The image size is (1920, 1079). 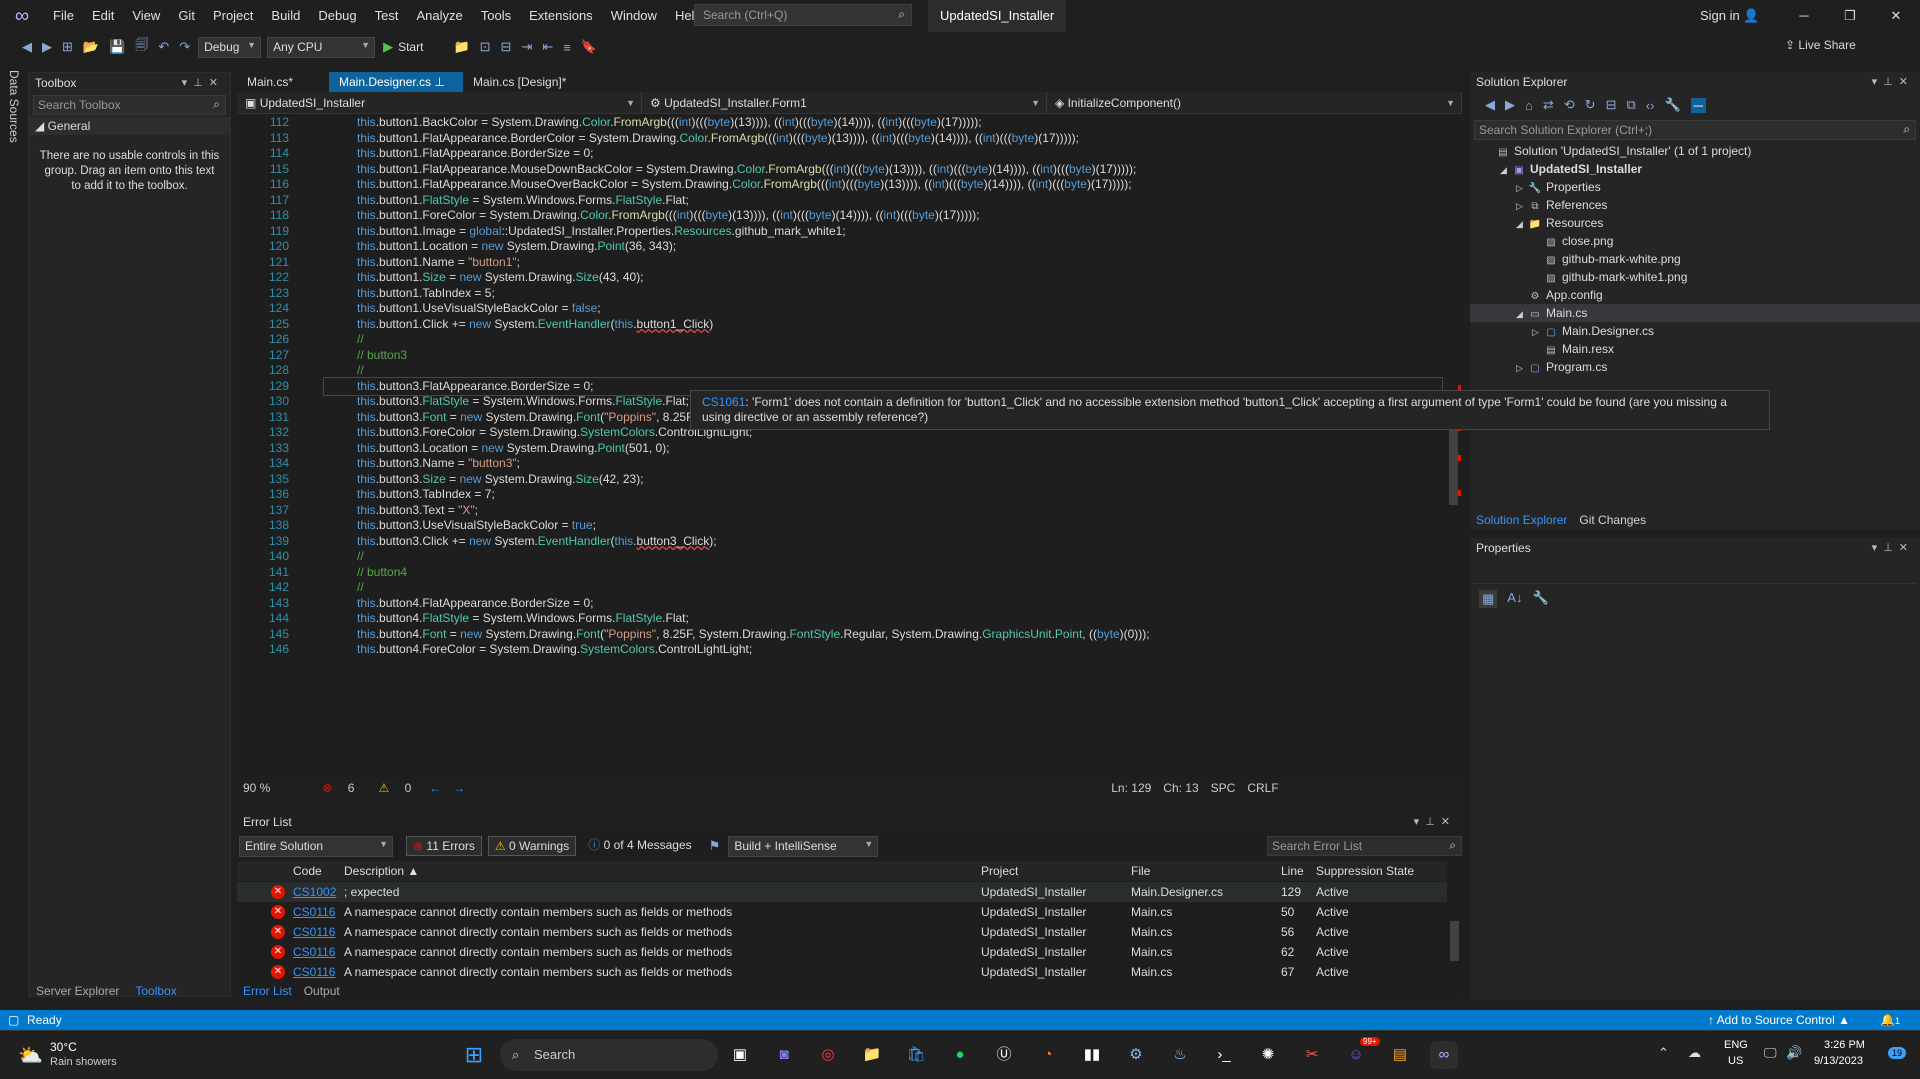 I want to click on menu-item-test: Test, so click(x=387, y=16).